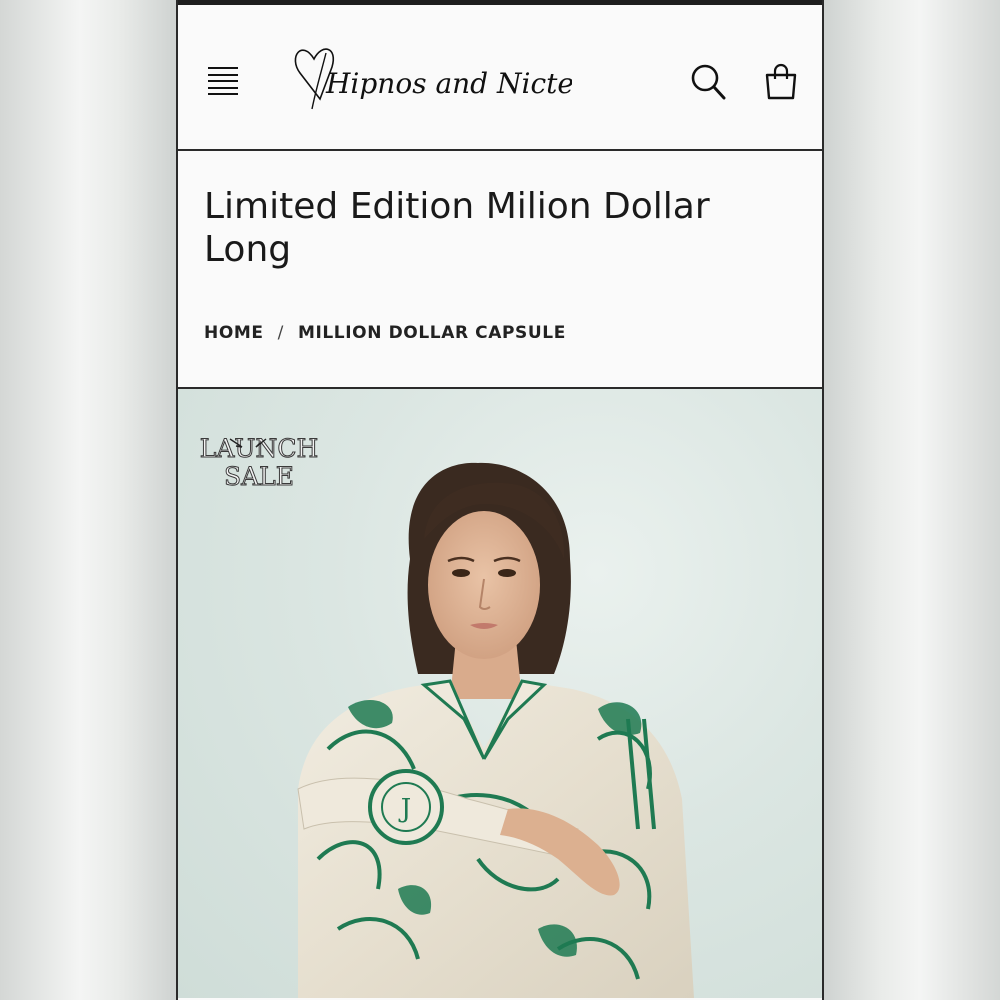 This screenshot has height=1000, width=1000. What do you see at coordinates (234, 333) in the screenshot?
I see `breadcrumb-home-link: HOME` at bounding box center [234, 333].